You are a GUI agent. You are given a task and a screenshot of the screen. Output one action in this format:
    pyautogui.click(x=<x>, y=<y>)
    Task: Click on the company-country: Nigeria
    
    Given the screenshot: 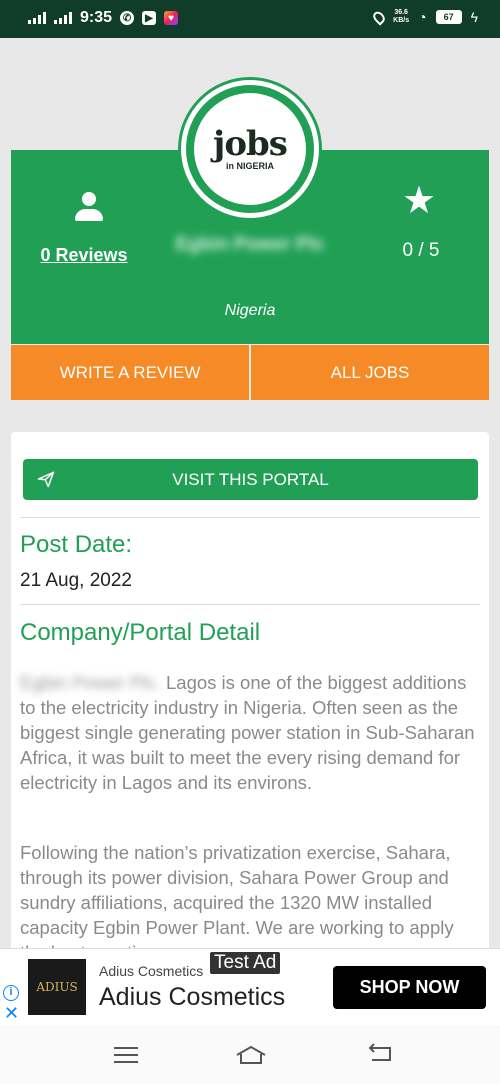 What is the action you would take?
    pyautogui.click(x=250, y=310)
    